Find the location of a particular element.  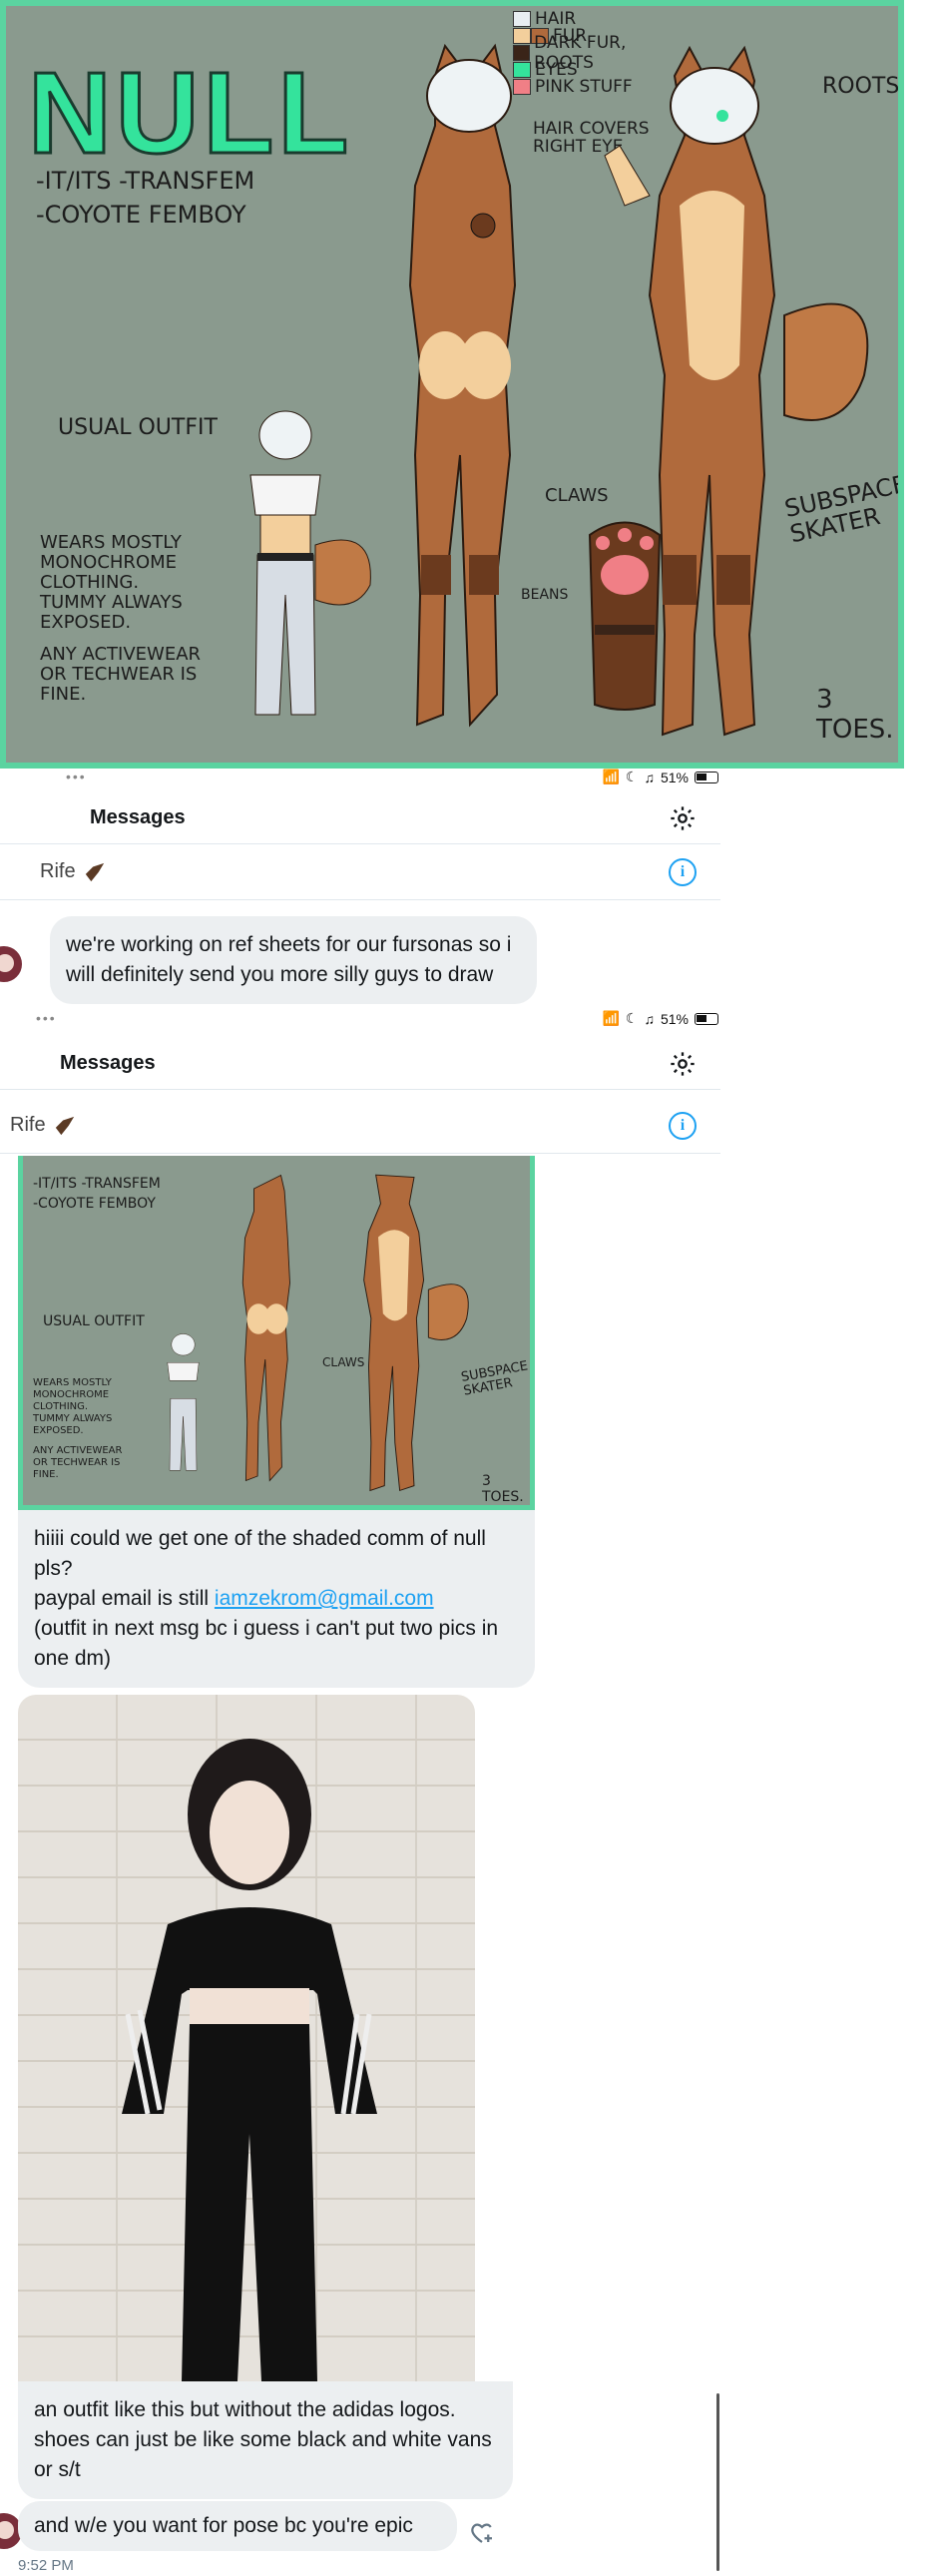

outfit-reference-photo is located at coordinates (247, 2038).